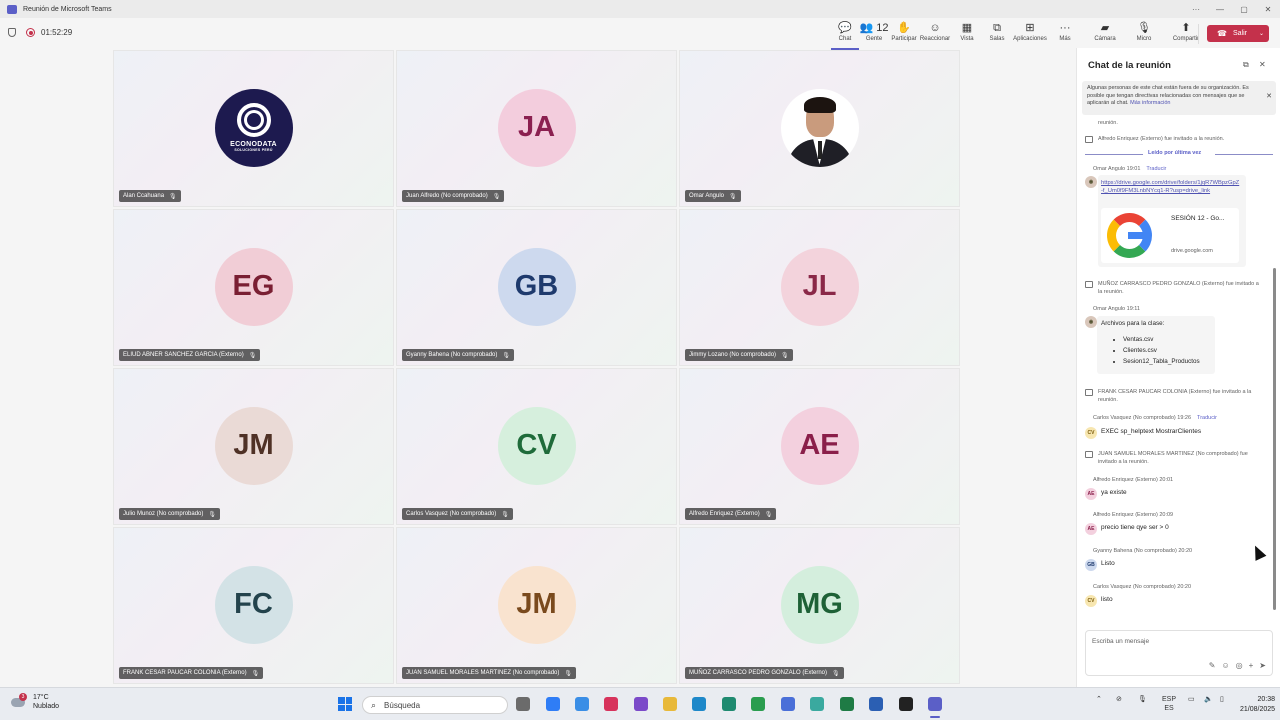  Describe the element at coordinates (1099, 699) in the screenshot. I see `chevron-up-icon: ⌃` at that location.